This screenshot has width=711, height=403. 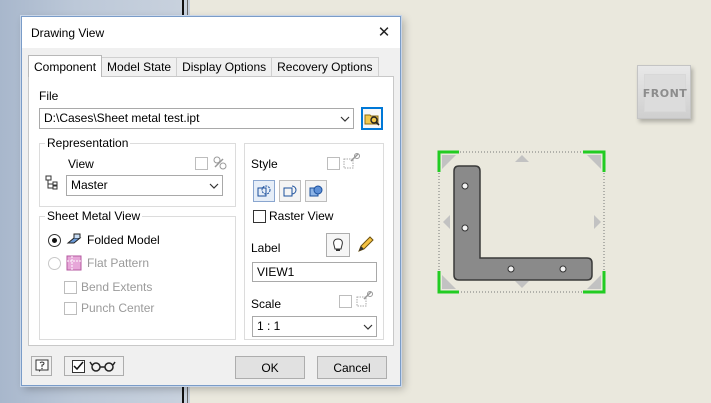 I want to click on hidden-line-removed-style-button, so click(x=290, y=191).